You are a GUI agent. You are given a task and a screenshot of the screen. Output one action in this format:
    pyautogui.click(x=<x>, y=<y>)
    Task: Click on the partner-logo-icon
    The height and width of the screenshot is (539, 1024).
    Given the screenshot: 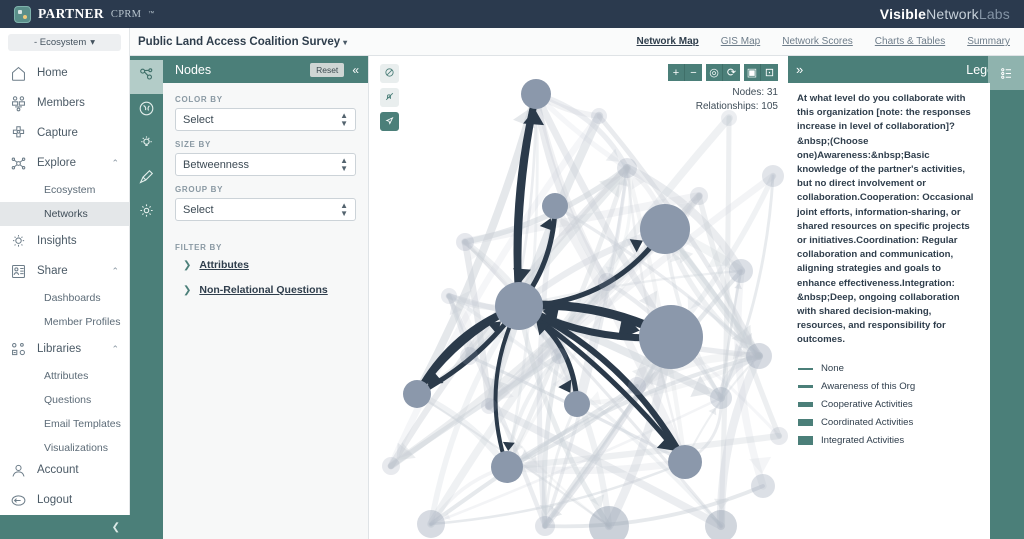 What is the action you would take?
    pyautogui.click(x=22, y=14)
    